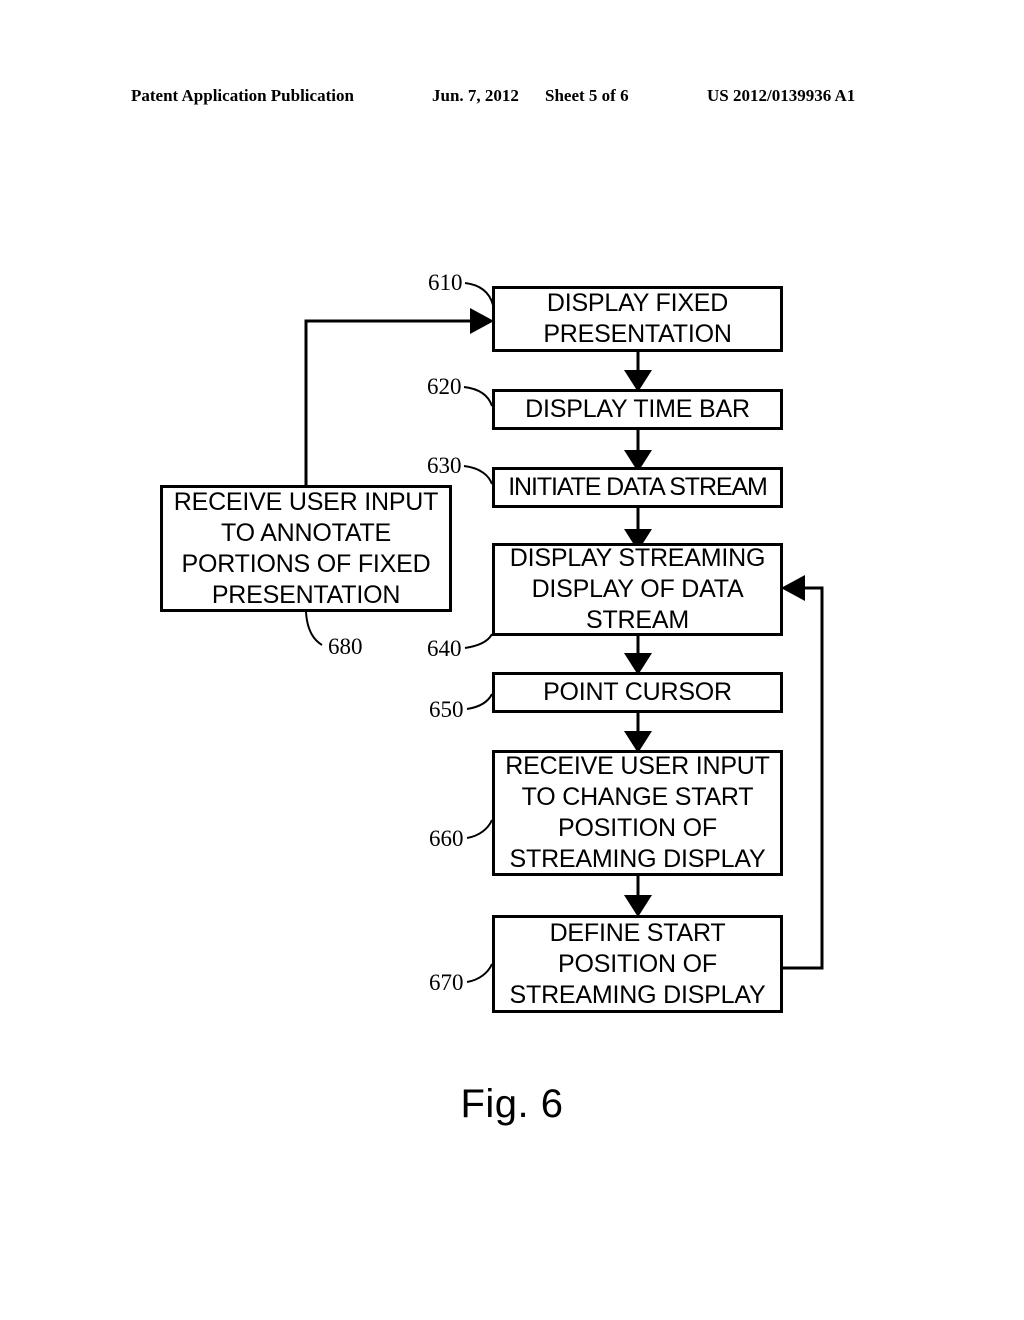  I want to click on flow-node-620: DISPLAY TIME BAR, so click(637, 409).